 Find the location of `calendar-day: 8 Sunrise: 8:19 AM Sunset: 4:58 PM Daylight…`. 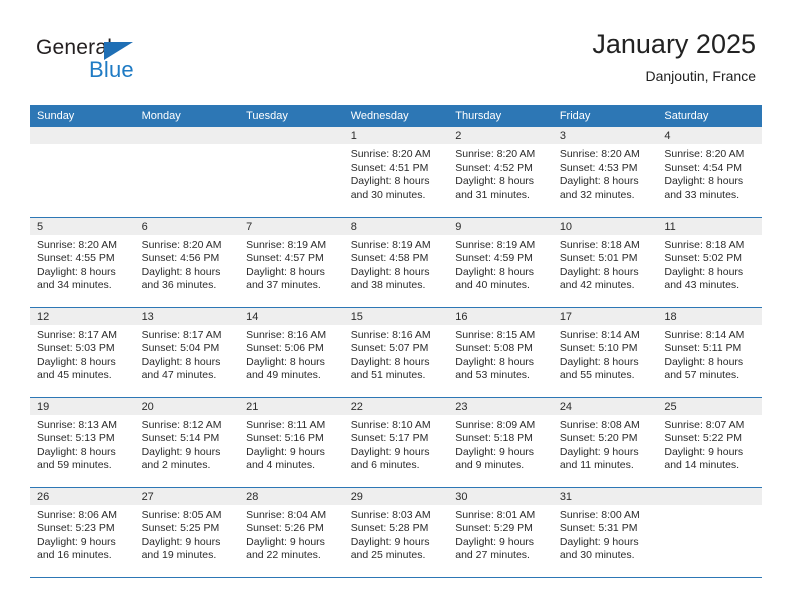

calendar-day: 8 Sunrise: 8:19 AM Sunset: 4:58 PM Daylight… is located at coordinates (396, 262).